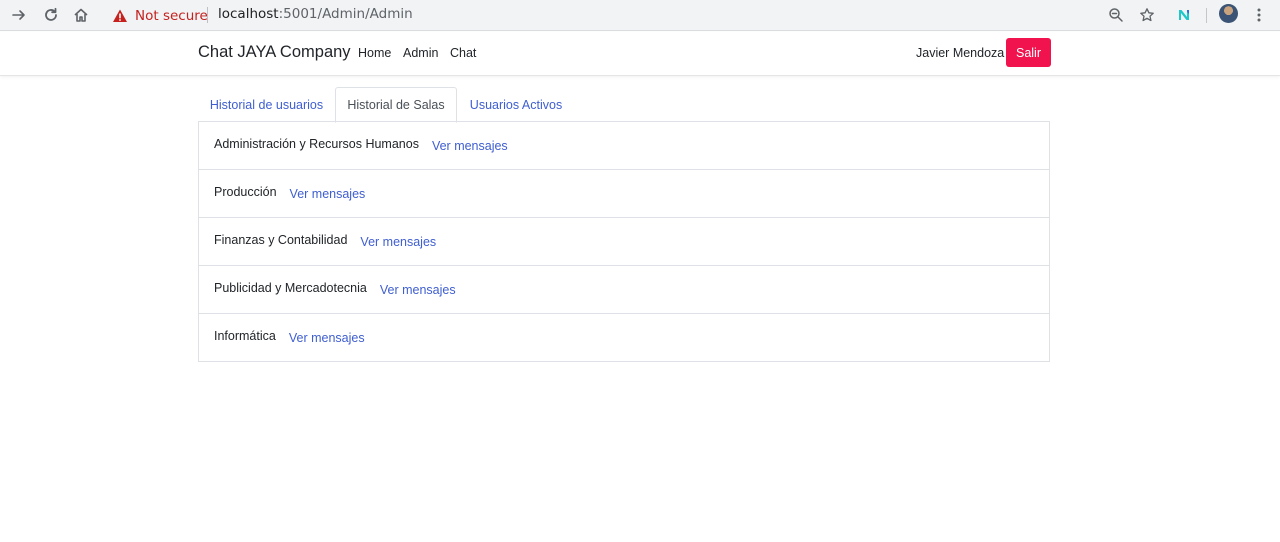 The height and width of the screenshot is (542, 1280). Describe the element at coordinates (281, 239) in the screenshot. I see `room-name: Finanzas y Contabilidad` at that location.